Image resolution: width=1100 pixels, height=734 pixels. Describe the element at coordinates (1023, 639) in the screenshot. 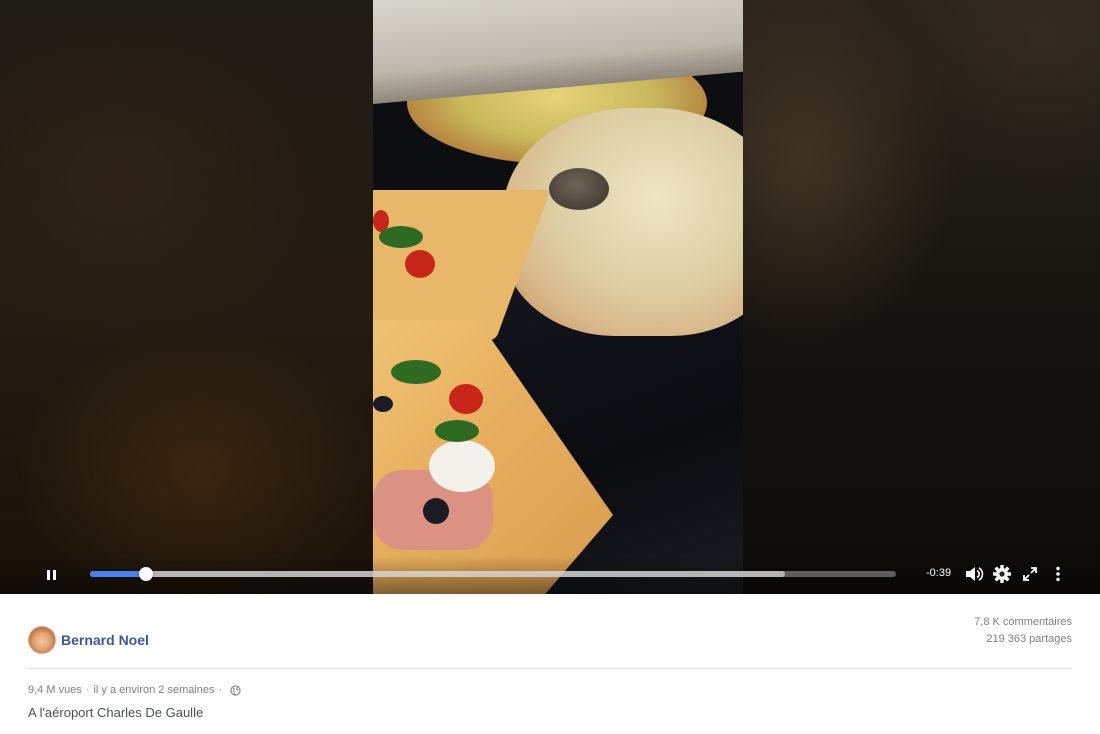

I see `shares-count: 219 363 partages` at that location.